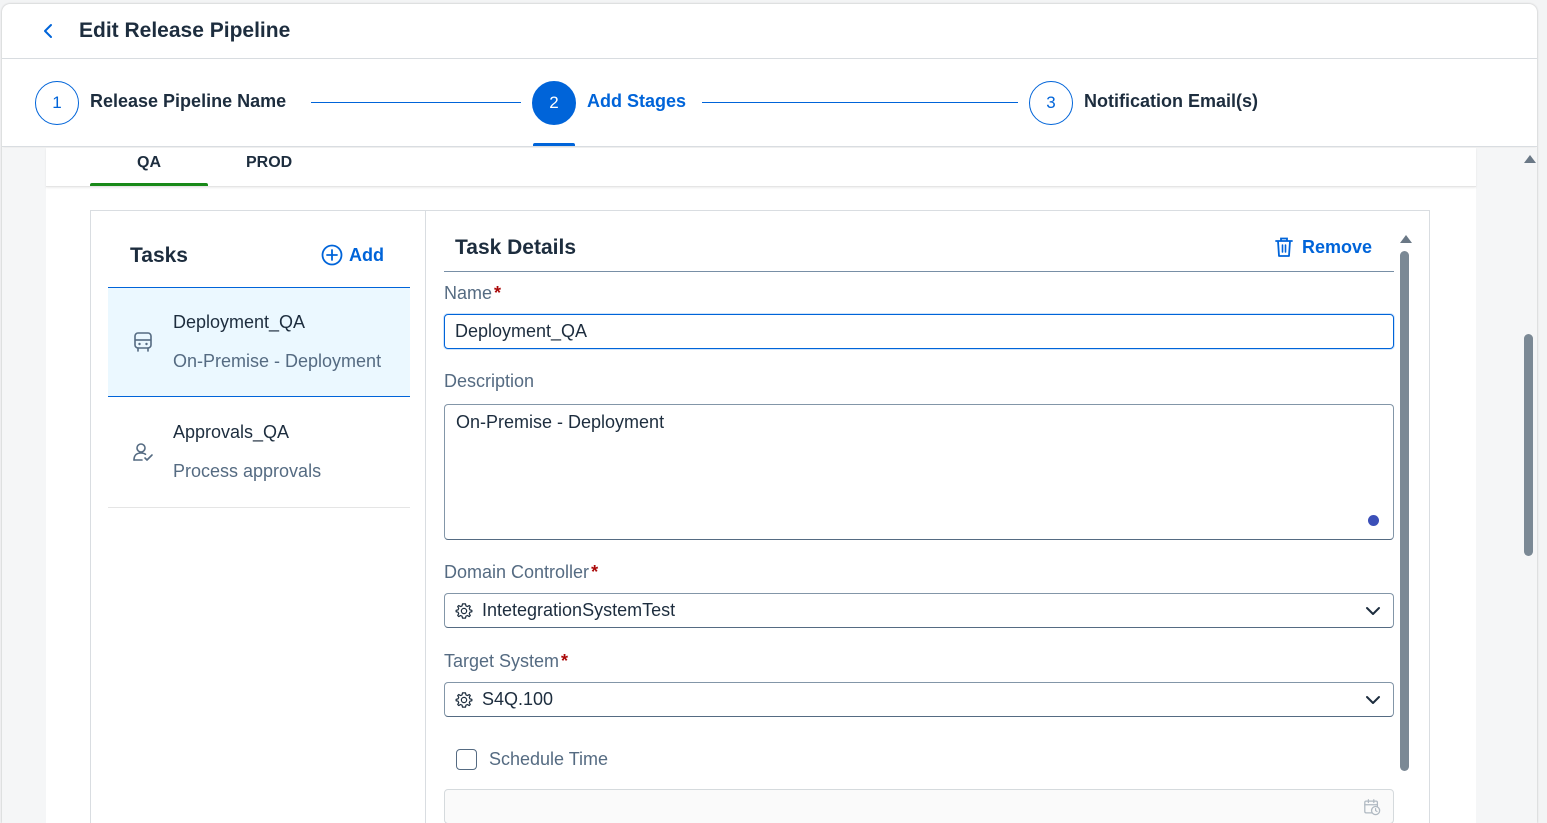  I want to click on remove-task-button: Remove, so click(1323, 247).